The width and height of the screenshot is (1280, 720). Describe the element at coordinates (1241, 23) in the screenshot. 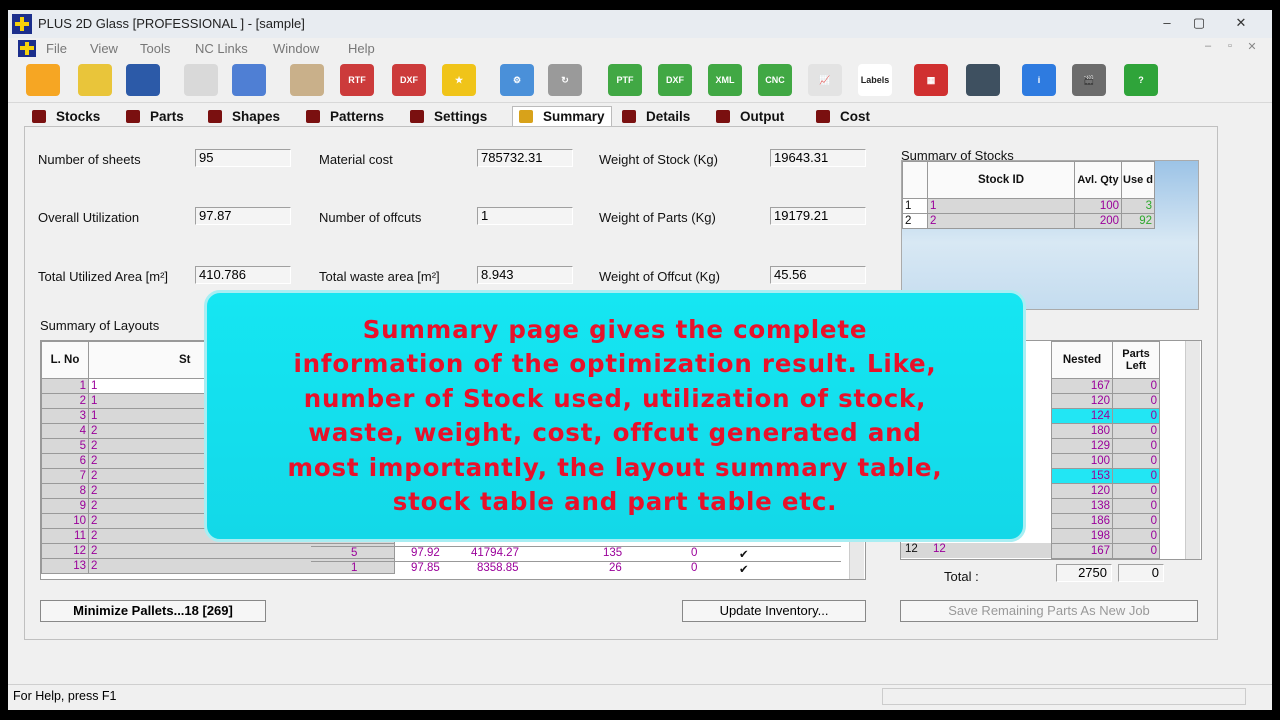

I see `close-window-button: ✕` at that location.